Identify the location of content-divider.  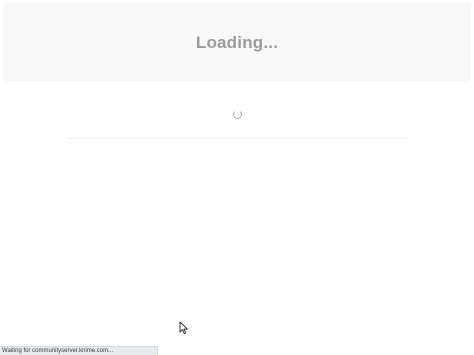
(238, 138).